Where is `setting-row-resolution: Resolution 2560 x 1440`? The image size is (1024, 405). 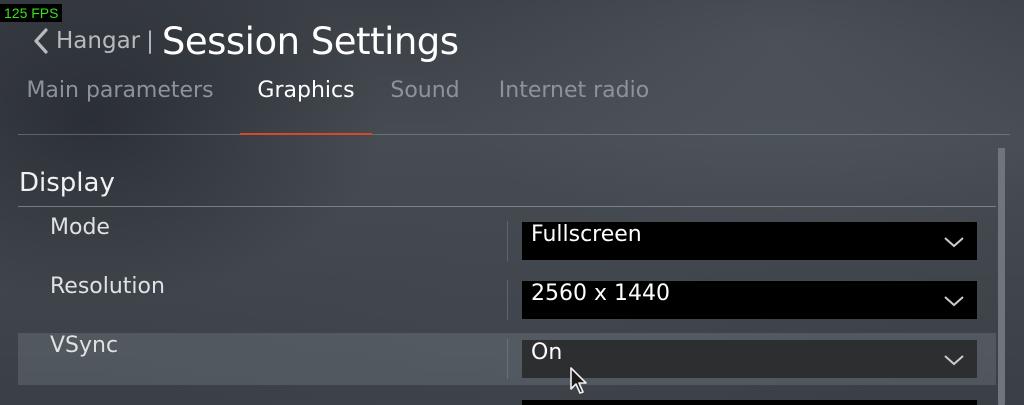
setting-row-resolution: Resolution 2560 x 1440 is located at coordinates (507, 300).